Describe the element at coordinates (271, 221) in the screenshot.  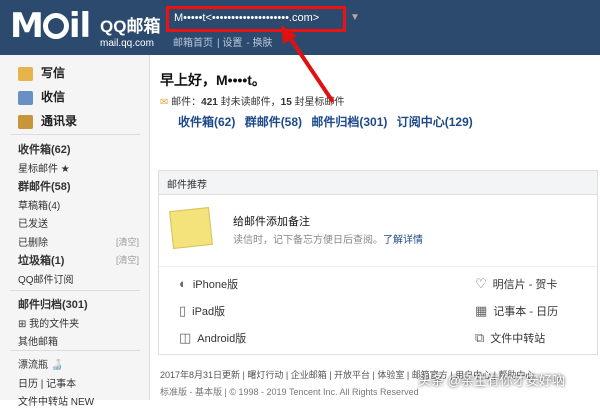
I see `note-title: 给邮件添加备注` at that location.